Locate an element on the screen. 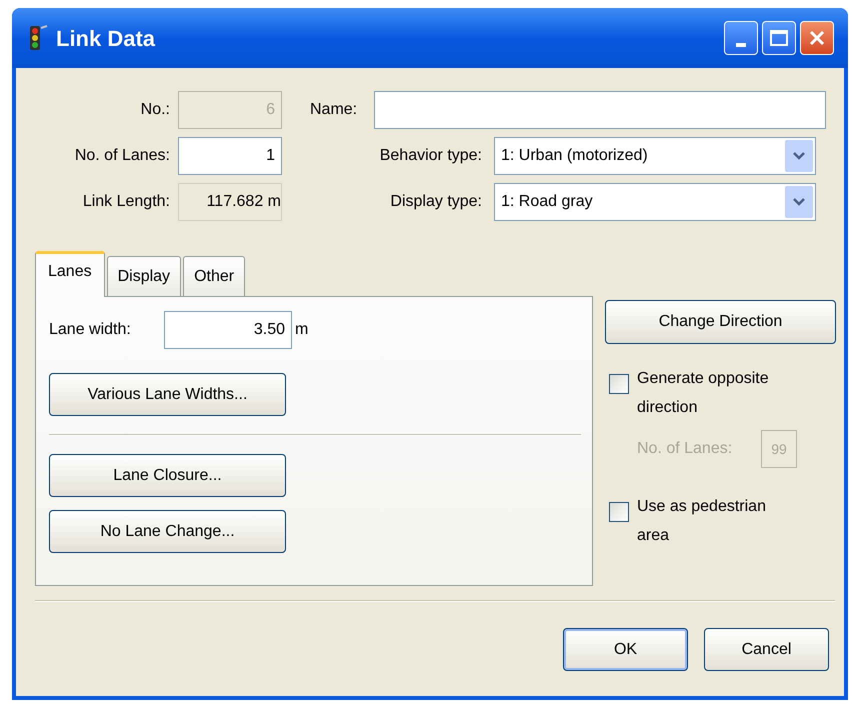  field-label: Lane width: is located at coordinates (90, 330).